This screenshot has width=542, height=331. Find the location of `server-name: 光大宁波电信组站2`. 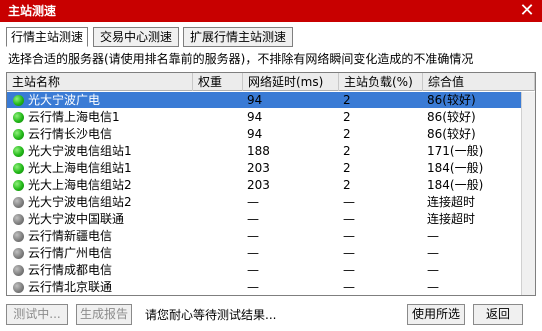

server-name: 光大宁波电信组站2 is located at coordinates (80, 202).